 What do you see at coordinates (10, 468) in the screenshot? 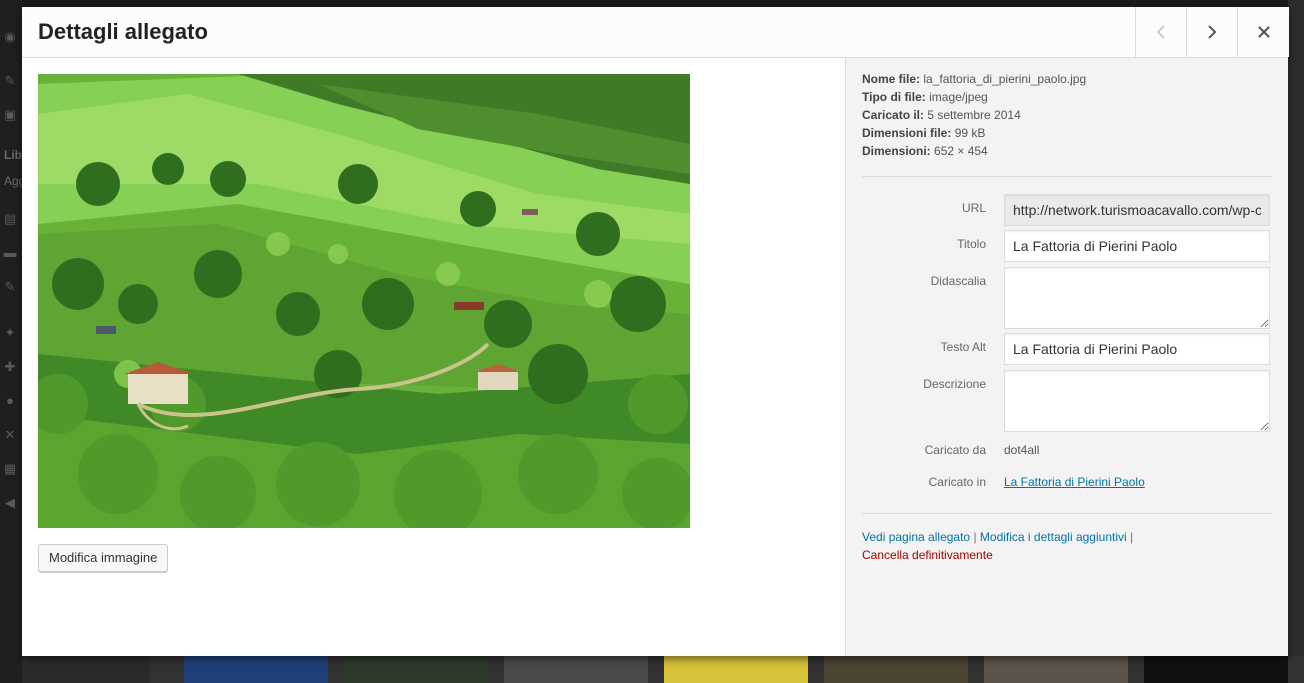
I see `settings-icon: ▦` at bounding box center [10, 468].